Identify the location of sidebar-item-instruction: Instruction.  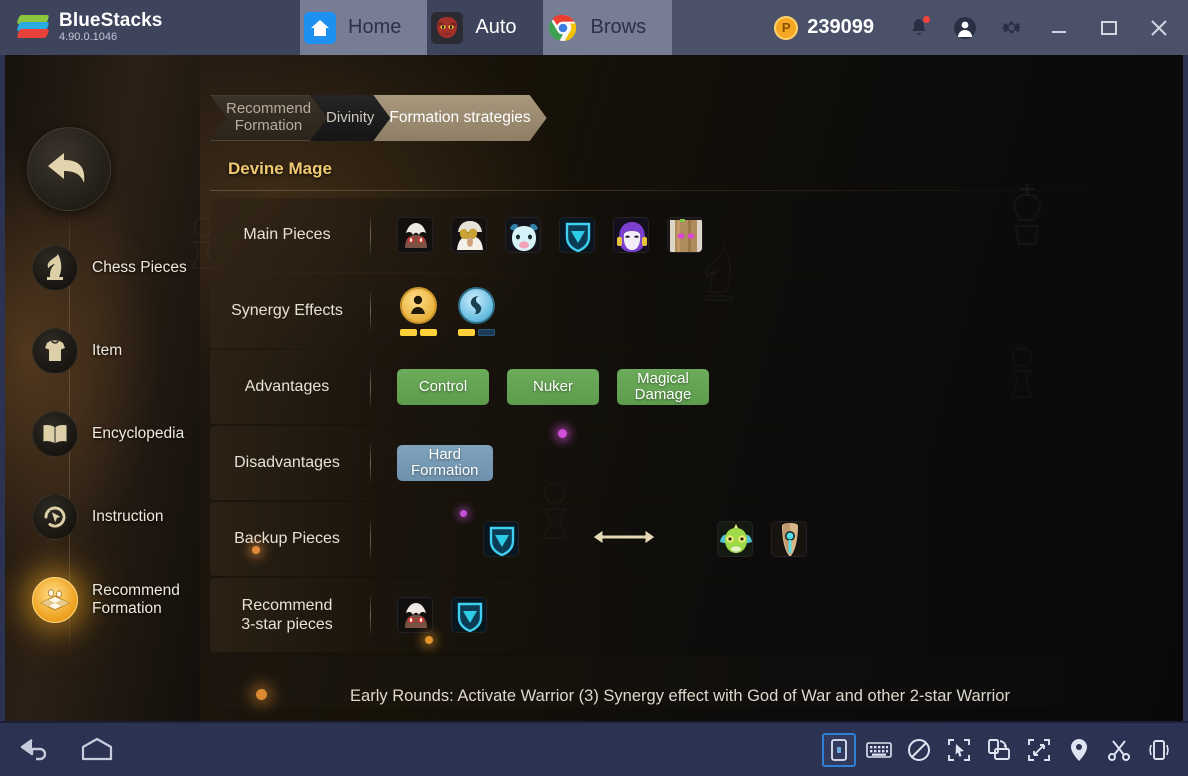
(98, 517).